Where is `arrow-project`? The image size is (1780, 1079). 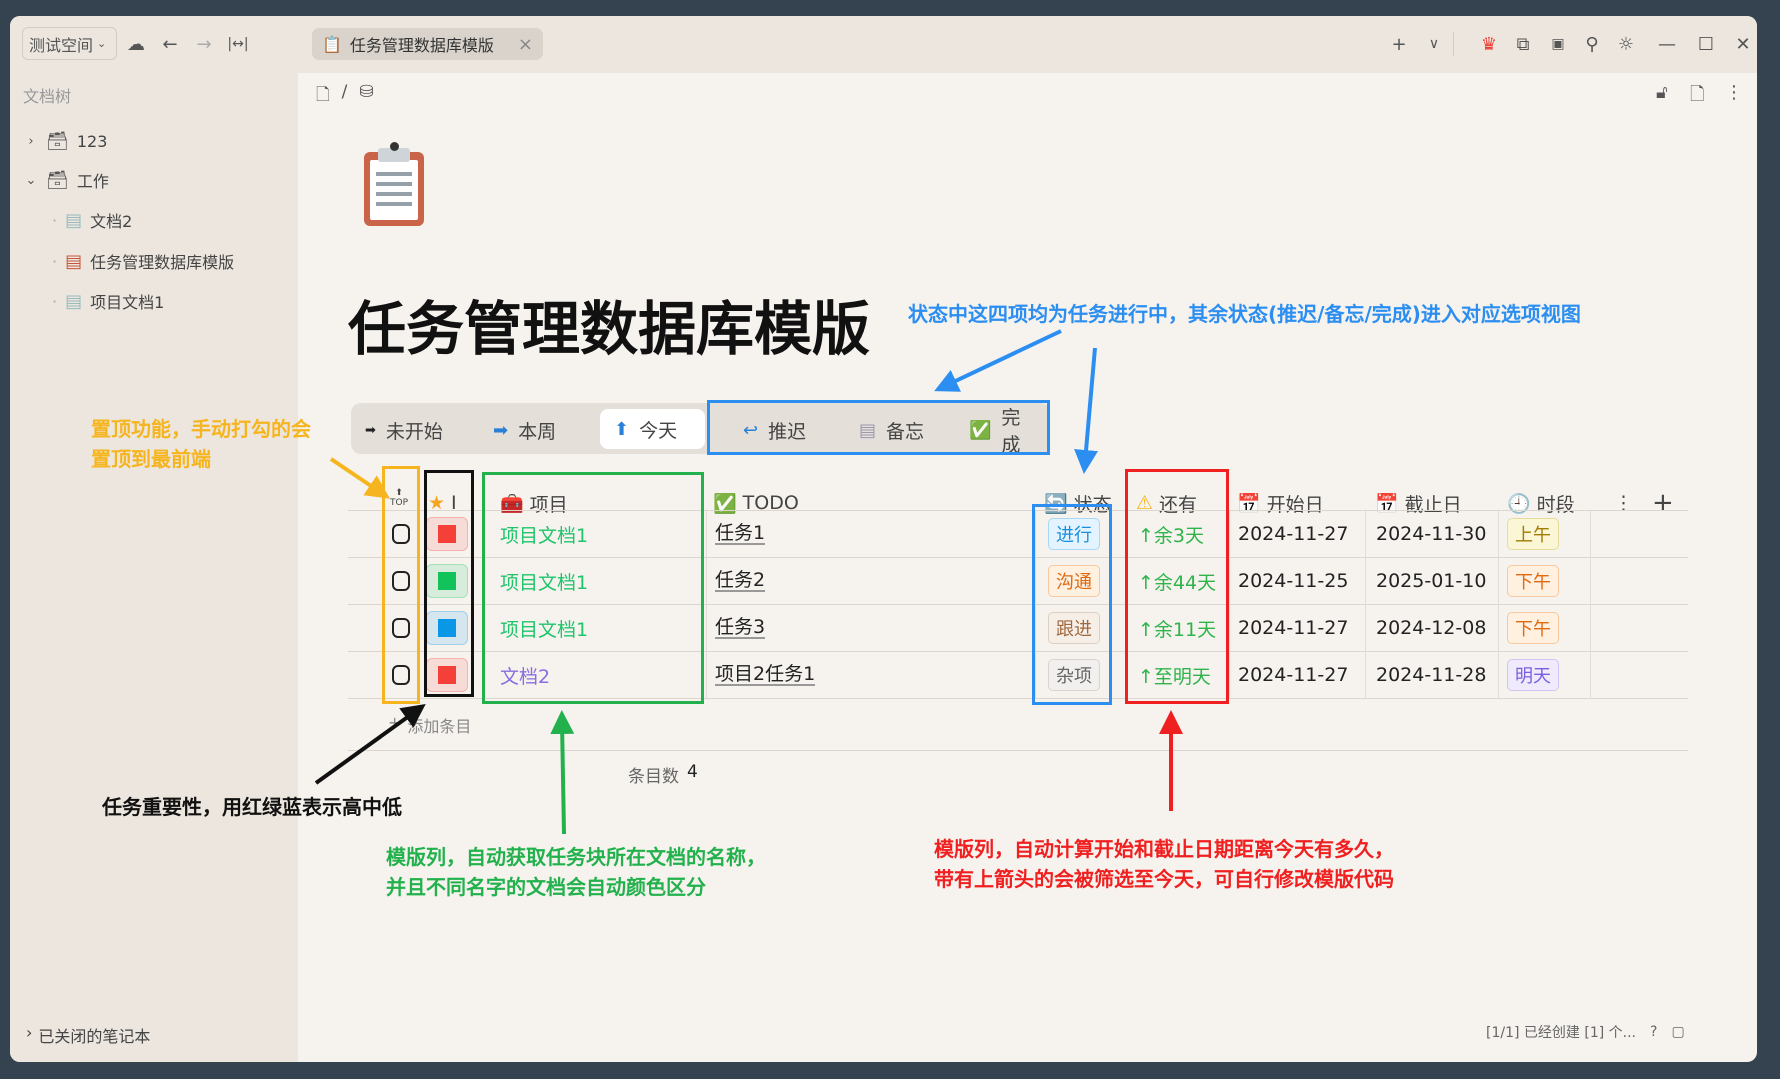
arrow-project is located at coordinates (562, 772).